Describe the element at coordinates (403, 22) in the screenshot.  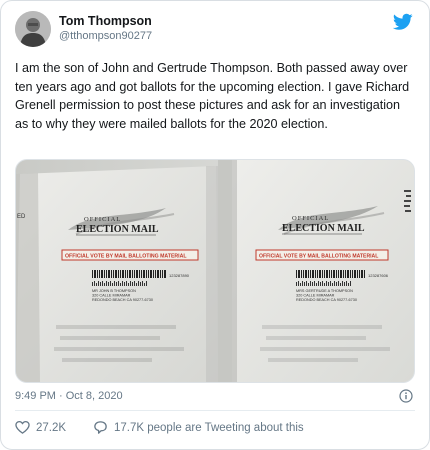
I see `twitter-bird-icon` at that location.